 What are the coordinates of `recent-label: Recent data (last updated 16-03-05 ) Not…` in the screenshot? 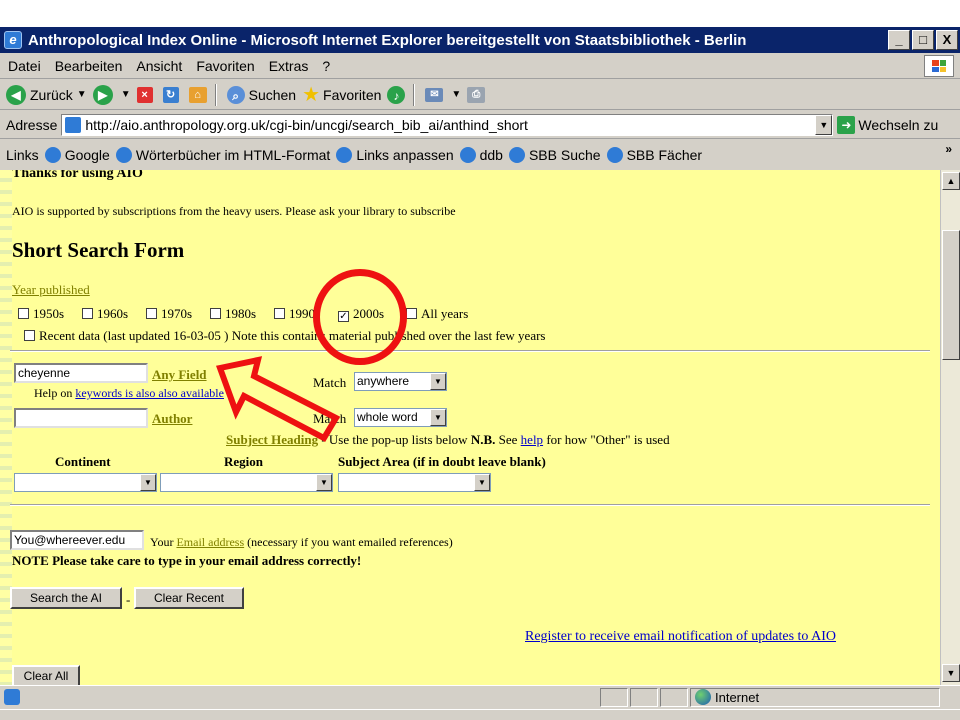 It's located at (292, 335).